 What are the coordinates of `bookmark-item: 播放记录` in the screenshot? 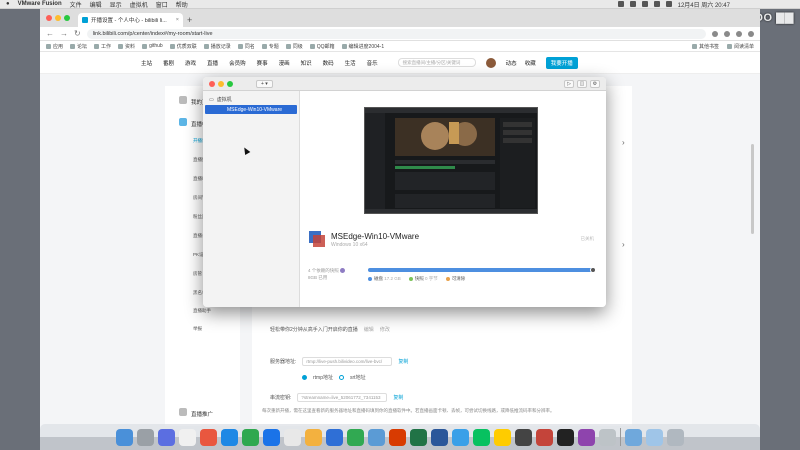 It's located at (217, 46).